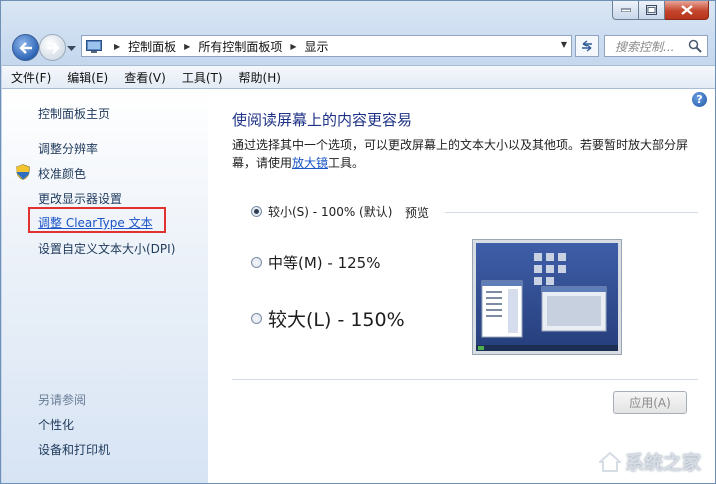 This screenshot has height=484, width=716. Describe the element at coordinates (417, 213) in the screenshot. I see `preview-label: 预览` at that location.